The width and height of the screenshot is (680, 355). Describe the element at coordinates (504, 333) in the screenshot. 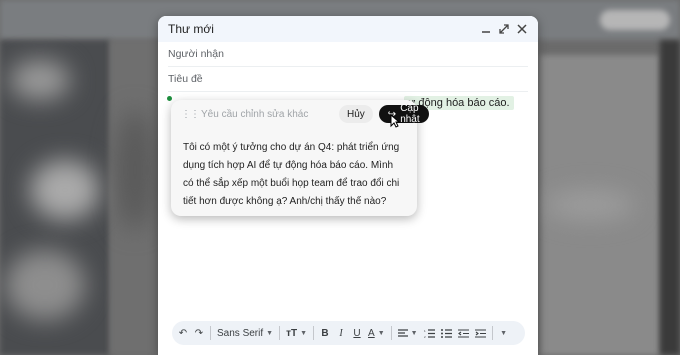

I see `more-options-icon: ▼` at that location.